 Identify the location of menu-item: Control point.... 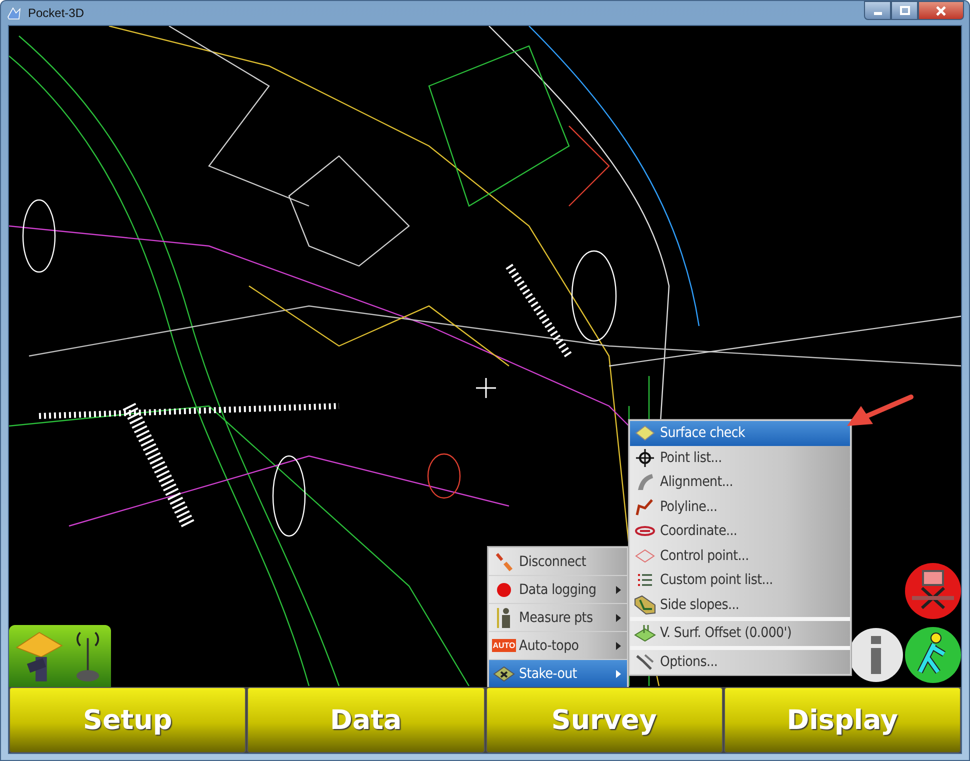
(740, 556).